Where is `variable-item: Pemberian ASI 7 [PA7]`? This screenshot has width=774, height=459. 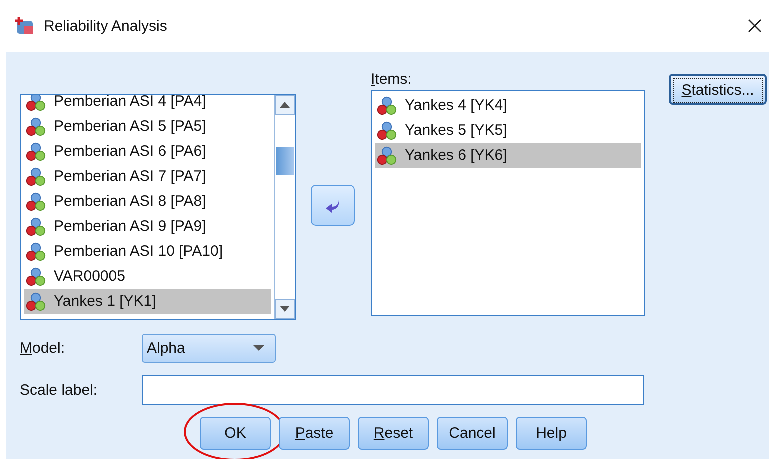
variable-item: Pemberian ASI 7 [PA7] is located at coordinates (147, 176).